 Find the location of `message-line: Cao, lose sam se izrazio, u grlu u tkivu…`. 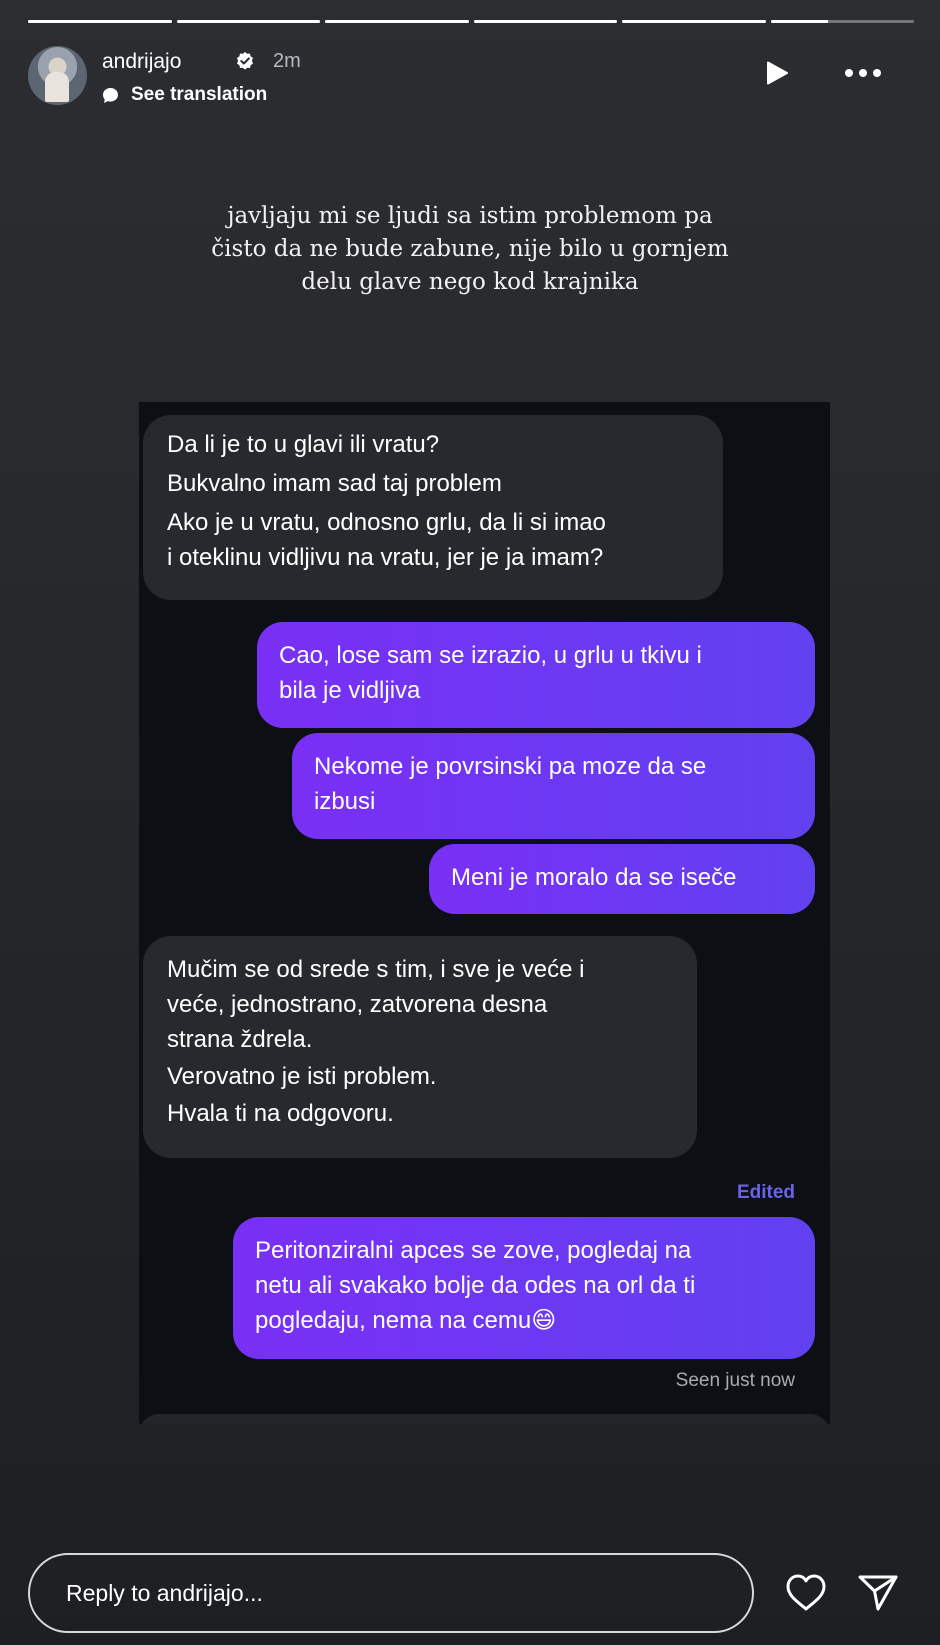

message-line: Cao, lose sam se izrazio, u grlu u tkivu… is located at coordinates (490, 655).